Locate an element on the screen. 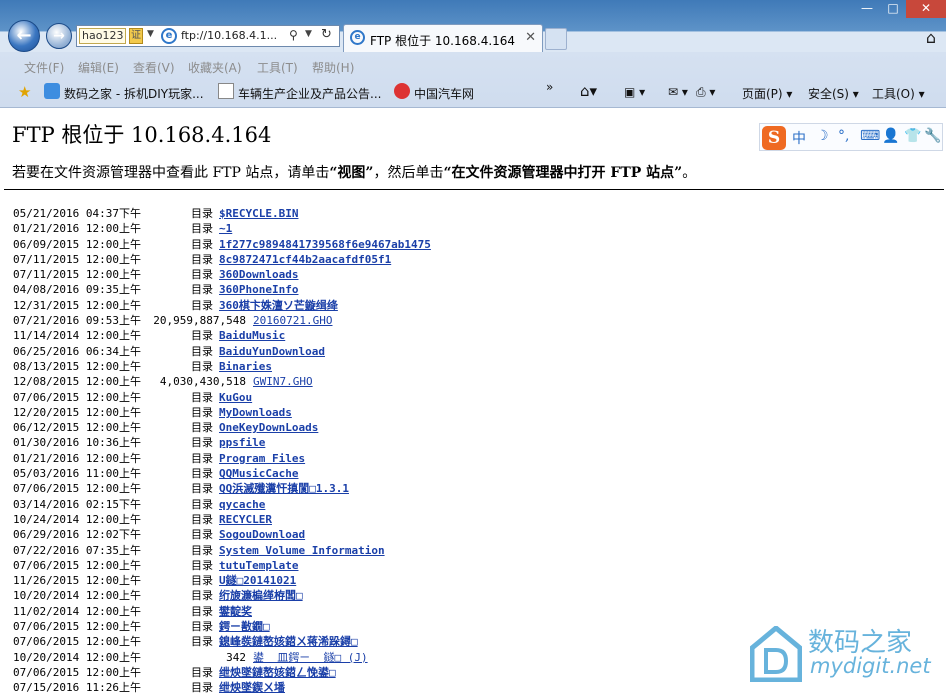  tools-menu: 工具(O) ▾ is located at coordinates (898, 93).